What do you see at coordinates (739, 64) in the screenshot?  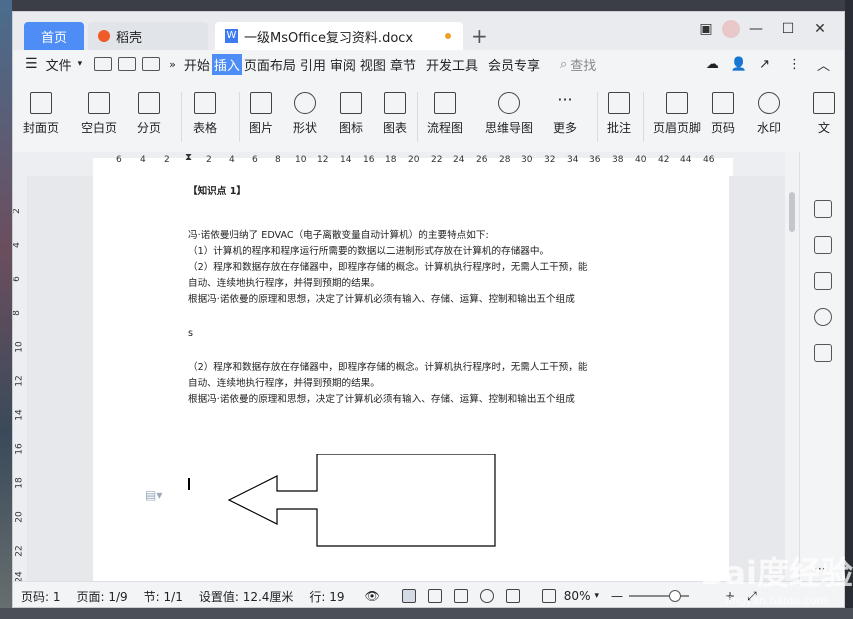 I see `user-add-icon: 👤` at bounding box center [739, 64].